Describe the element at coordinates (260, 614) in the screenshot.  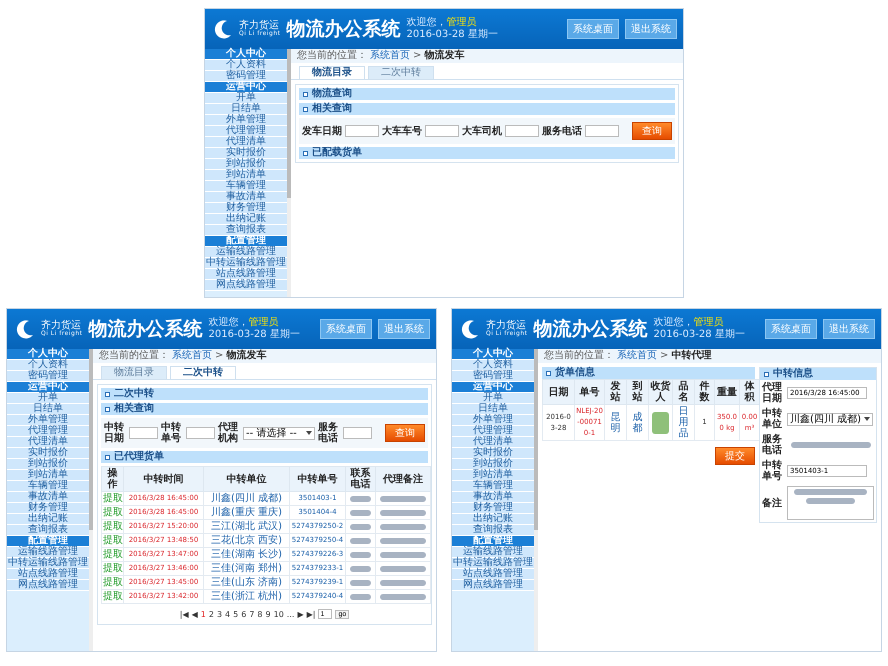
I see `page-link: 8` at that location.